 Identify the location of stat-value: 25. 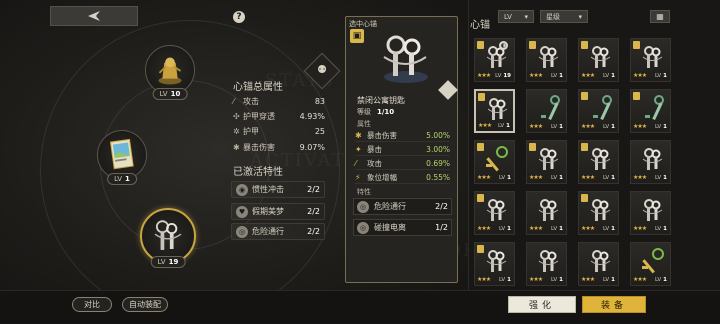
(319, 131).